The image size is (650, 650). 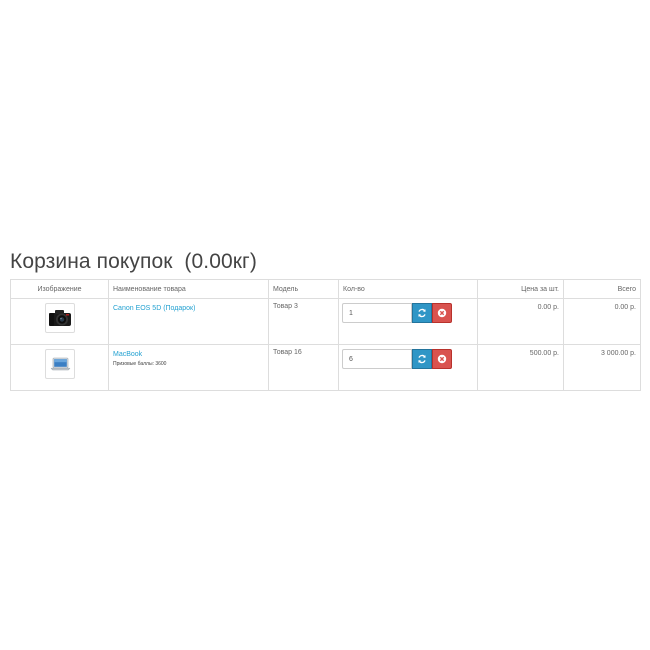 What do you see at coordinates (188, 367) in the screenshot?
I see `name-cell: MacBook Призовые баллы: 3600` at bounding box center [188, 367].